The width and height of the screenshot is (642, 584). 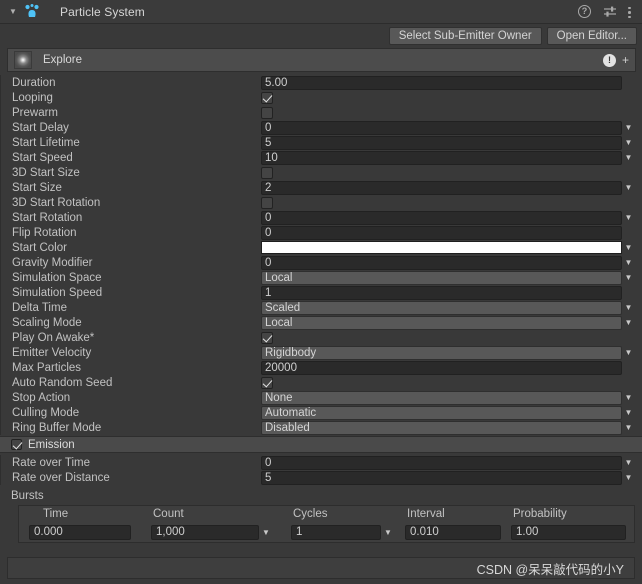 I want to click on particle-thumbnail-icon, so click(x=23, y=60).